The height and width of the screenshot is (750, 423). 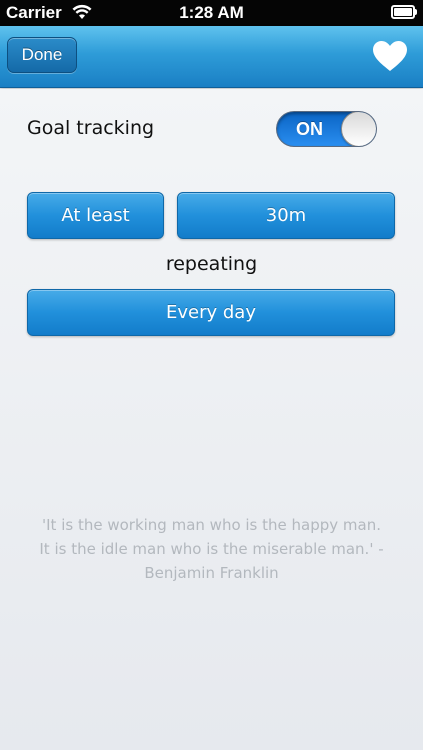 I want to click on heart-icon, so click(x=390, y=56).